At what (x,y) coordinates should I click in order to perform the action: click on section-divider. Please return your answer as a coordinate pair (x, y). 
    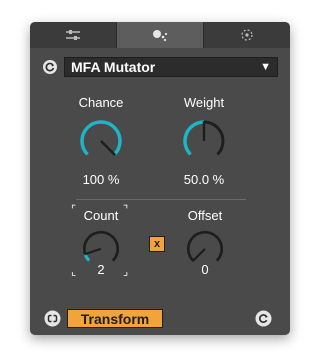
    Looking at the image, I should click on (161, 199).